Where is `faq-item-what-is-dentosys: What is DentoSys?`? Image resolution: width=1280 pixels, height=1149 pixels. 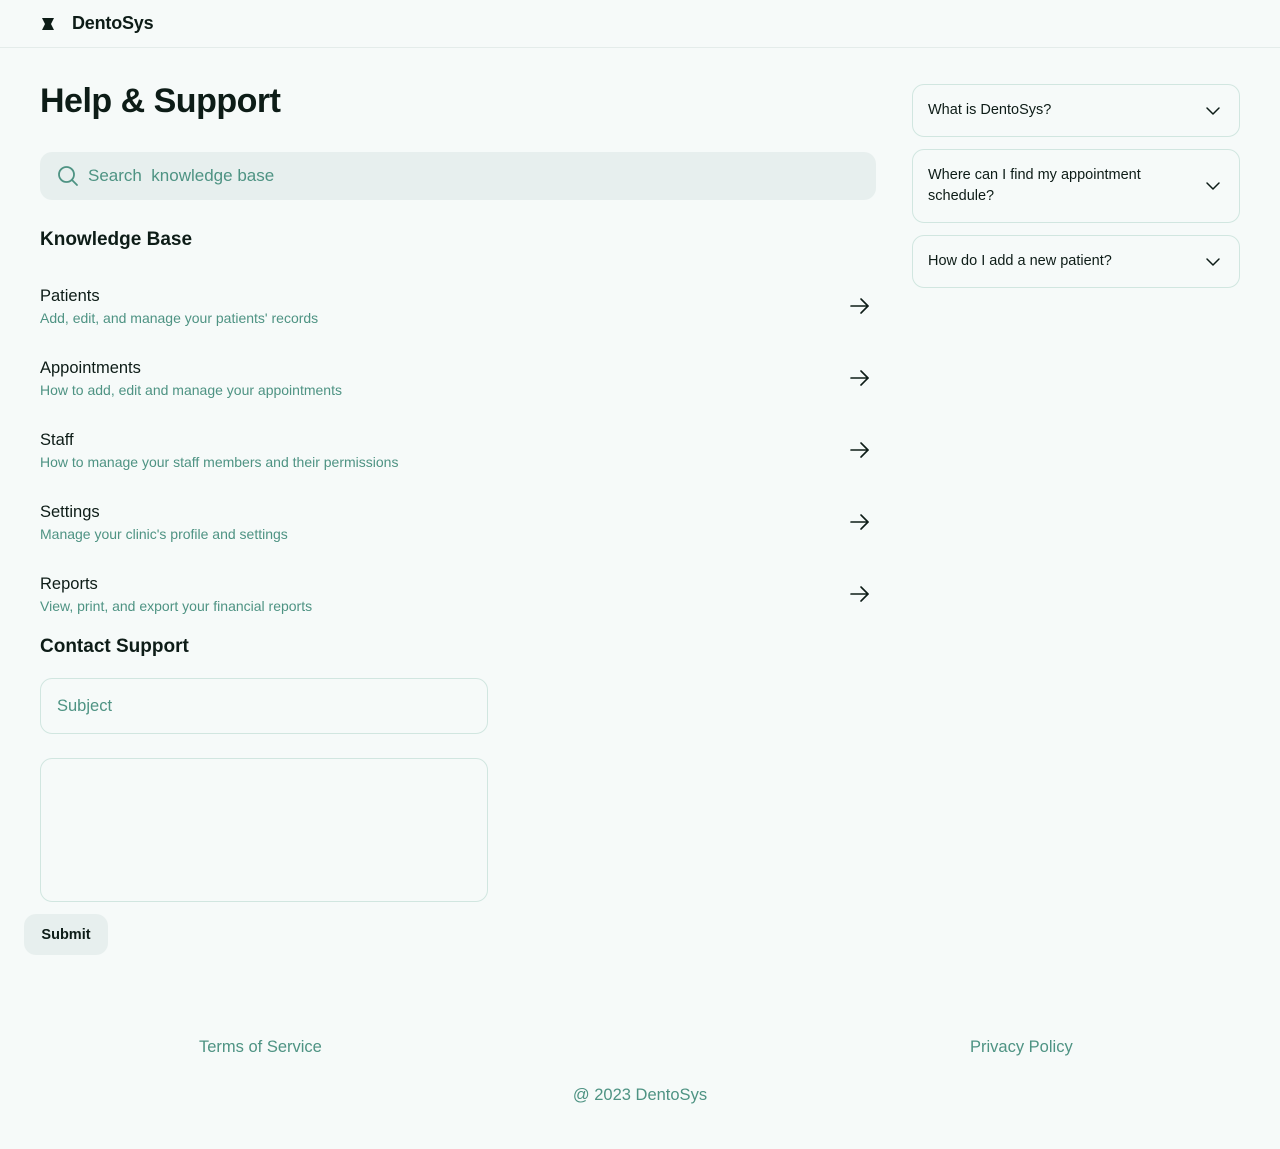
faq-item-what-is-dentosys: What is DentoSys? is located at coordinates (1076, 110).